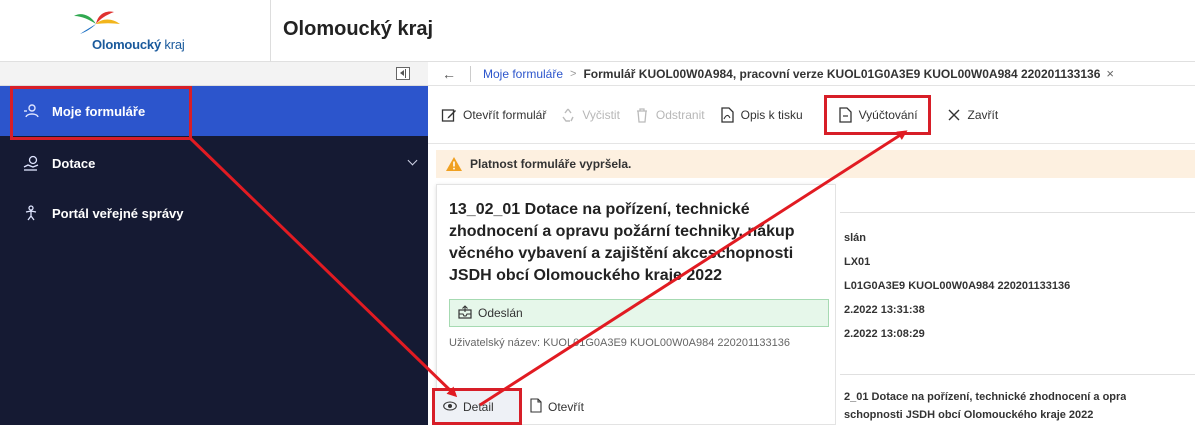  What do you see at coordinates (568, 115) in the screenshot?
I see `recycle-icon` at bounding box center [568, 115].